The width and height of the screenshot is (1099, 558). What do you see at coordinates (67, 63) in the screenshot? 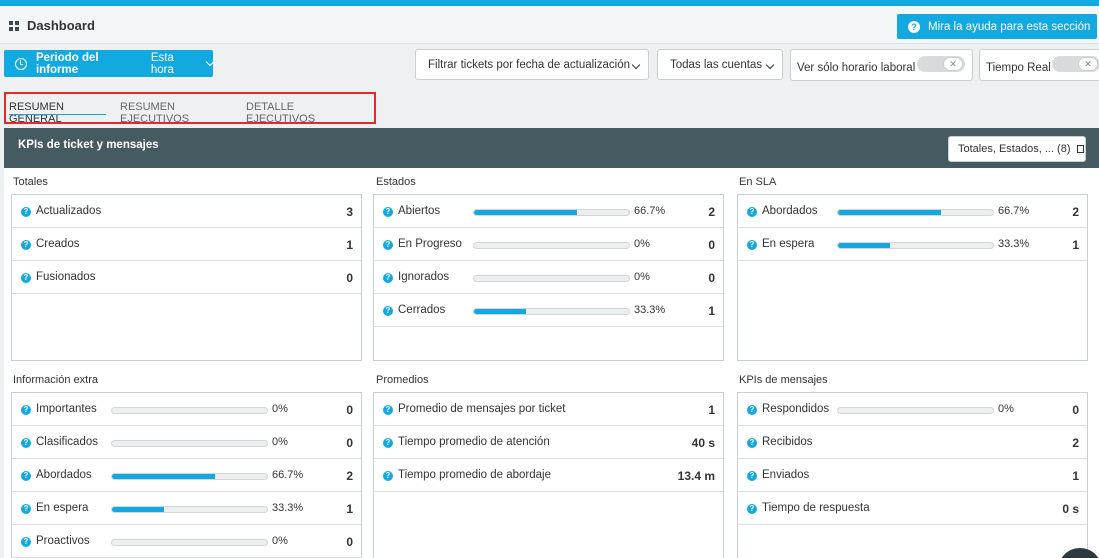
I see `periodo-label: Periodo del informe` at bounding box center [67, 63].